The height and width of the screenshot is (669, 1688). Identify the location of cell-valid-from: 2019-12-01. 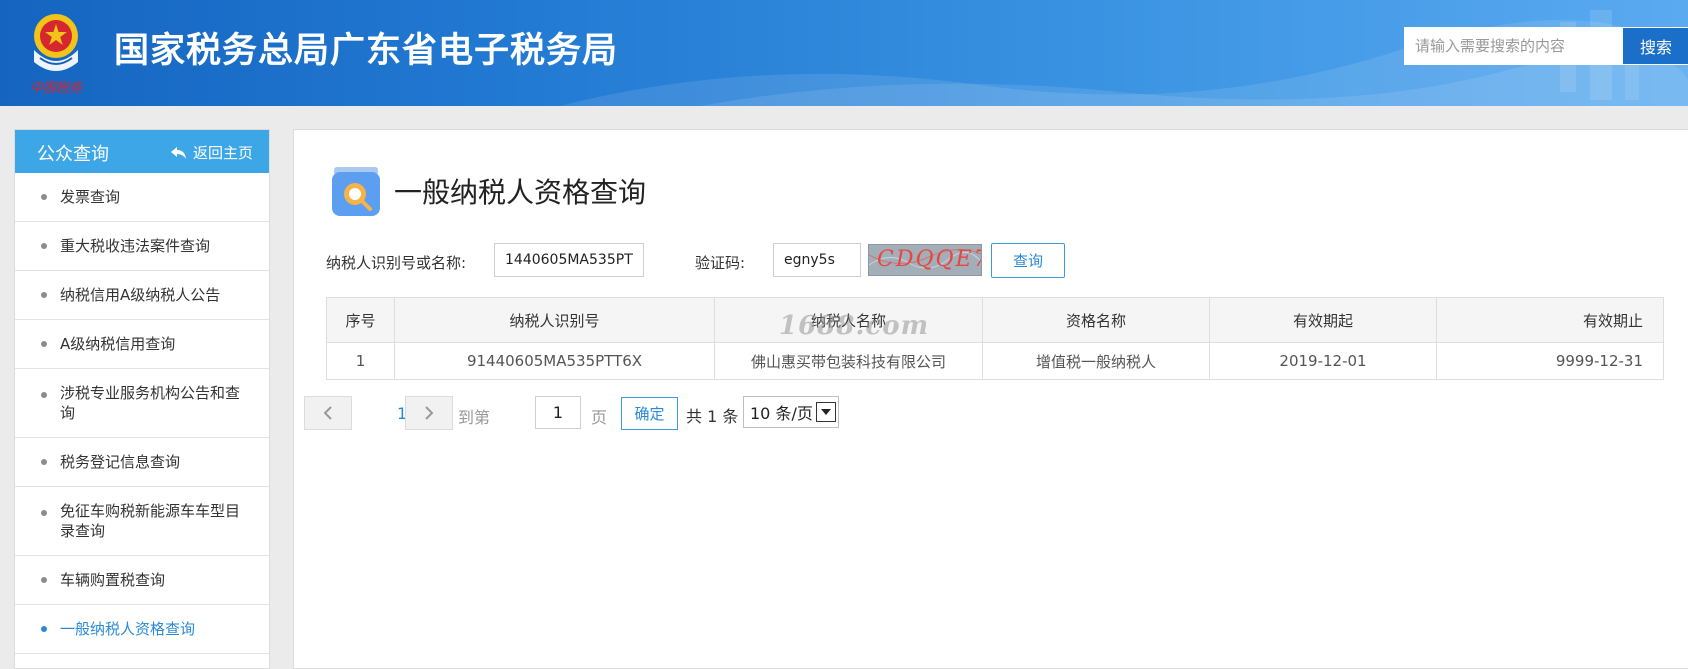
(1323, 361).